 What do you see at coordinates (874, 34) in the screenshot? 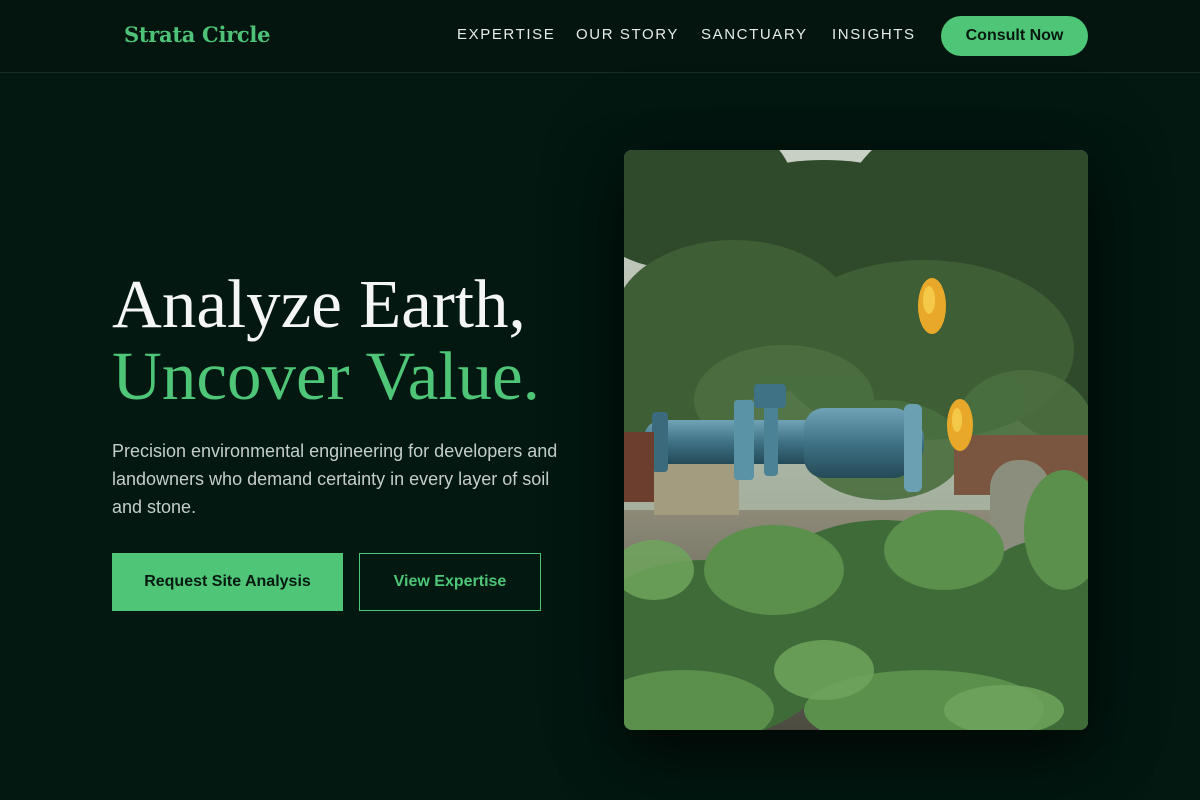
I see `nav-link-insights: INSIGHTS` at bounding box center [874, 34].